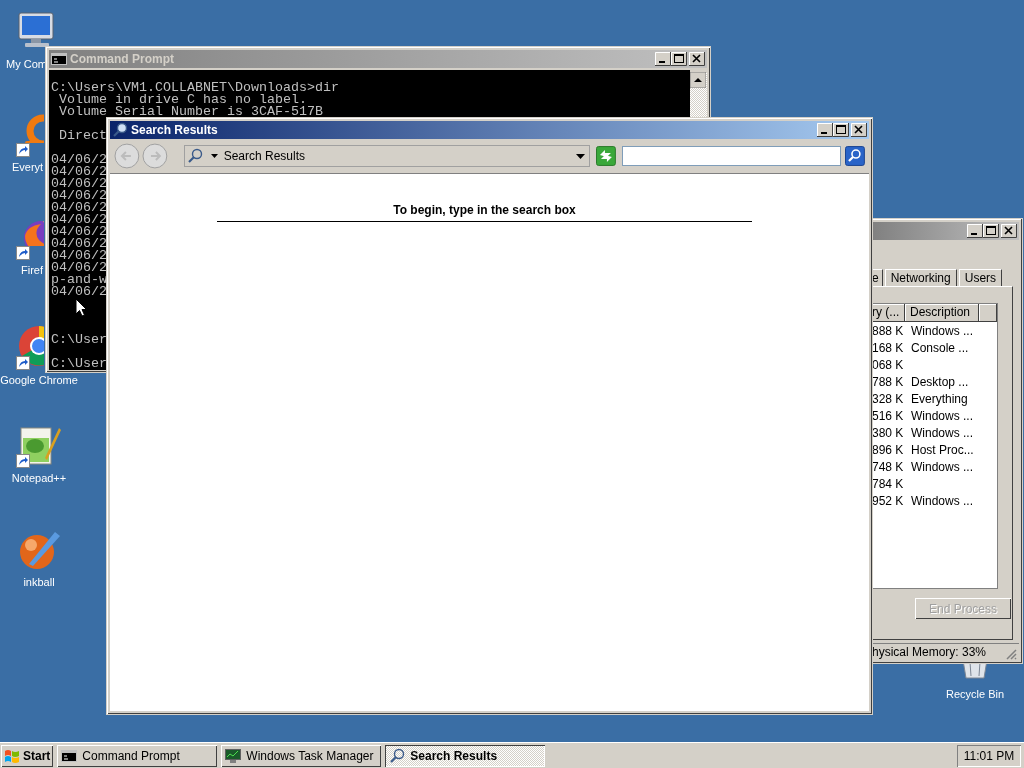  I want to click on console-line: Volume in drive C has no label., so click(182, 100).